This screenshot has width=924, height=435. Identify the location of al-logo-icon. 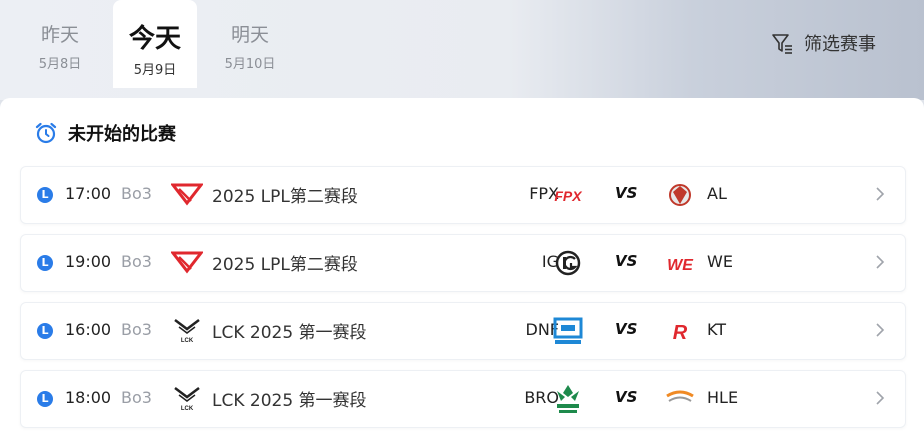
(680, 195).